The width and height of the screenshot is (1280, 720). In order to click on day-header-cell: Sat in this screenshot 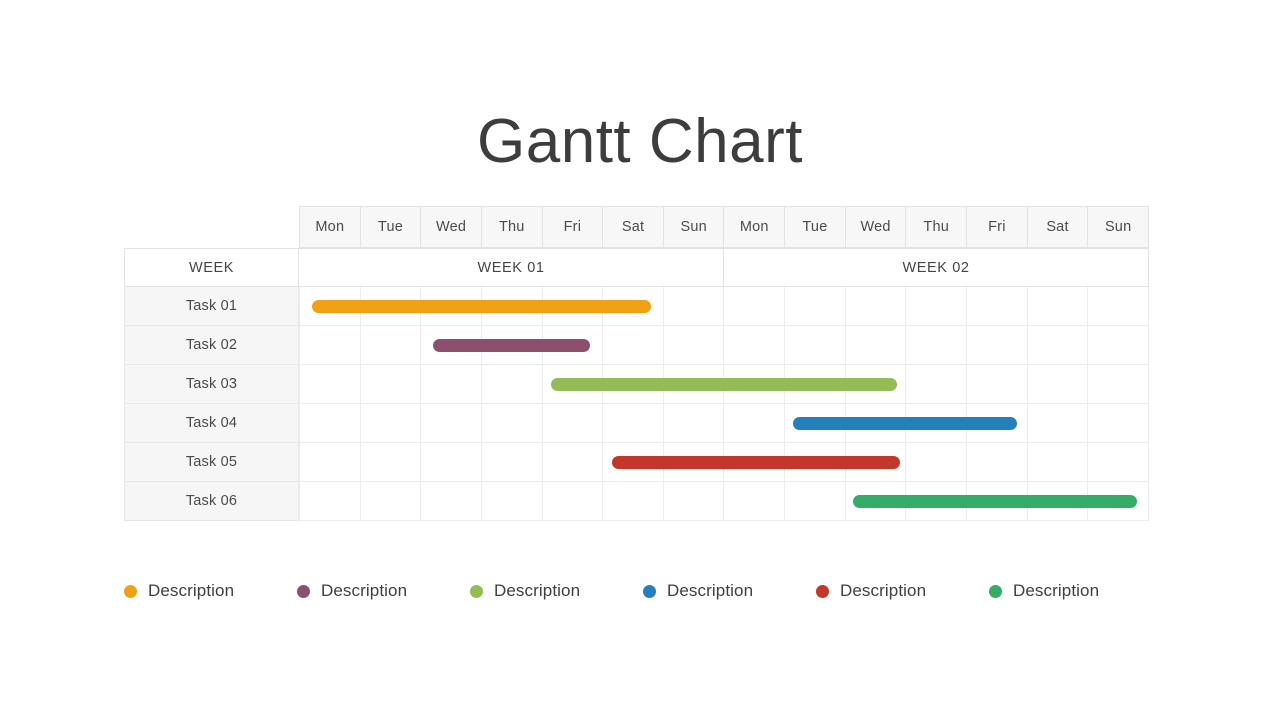, I will do `click(632, 227)`.